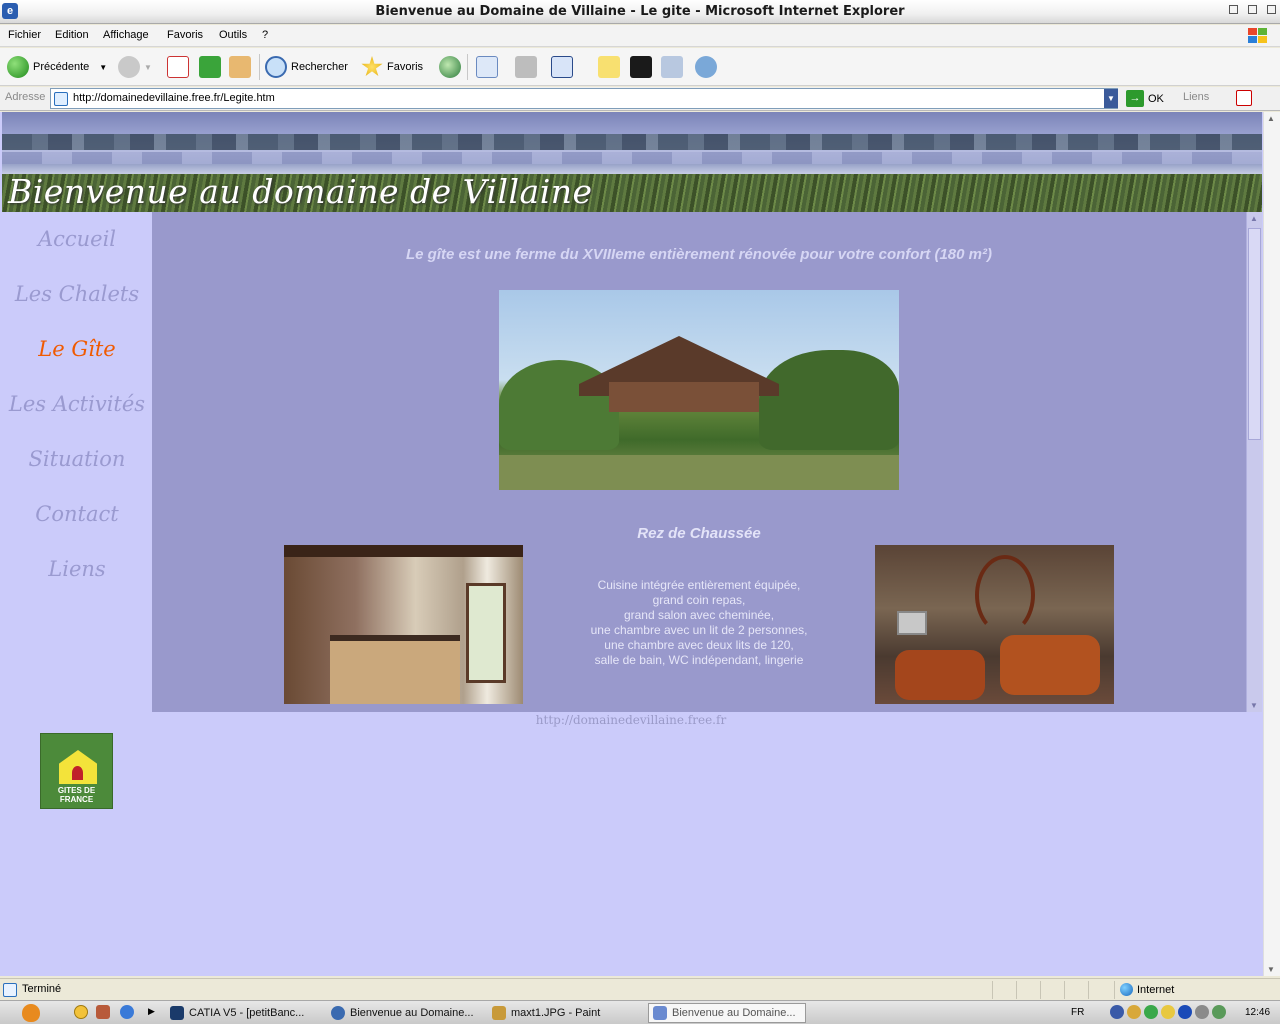 Image resolution: width=1280 pixels, height=1024 pixels. Describe the element at coordinates (684, 397) in the screenshot. I see `photo-wall` at that location.